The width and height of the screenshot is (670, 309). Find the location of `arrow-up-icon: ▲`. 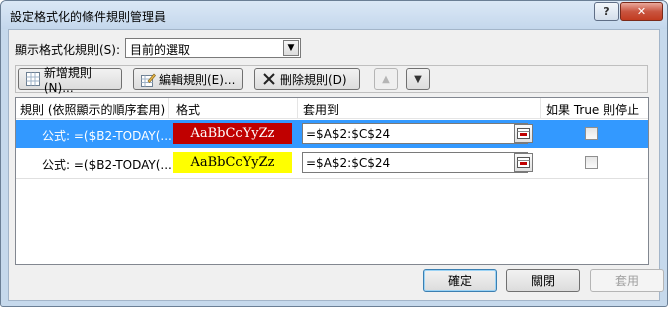

arrow-up-icon: ▲ is located at coordinates (386, 79).